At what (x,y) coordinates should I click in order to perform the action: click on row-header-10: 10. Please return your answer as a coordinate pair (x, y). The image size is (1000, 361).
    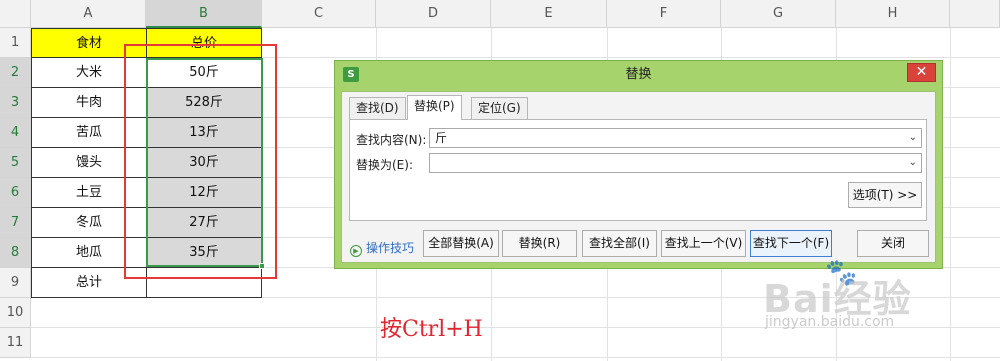
    Looking at the image, I should click on (15, 313).